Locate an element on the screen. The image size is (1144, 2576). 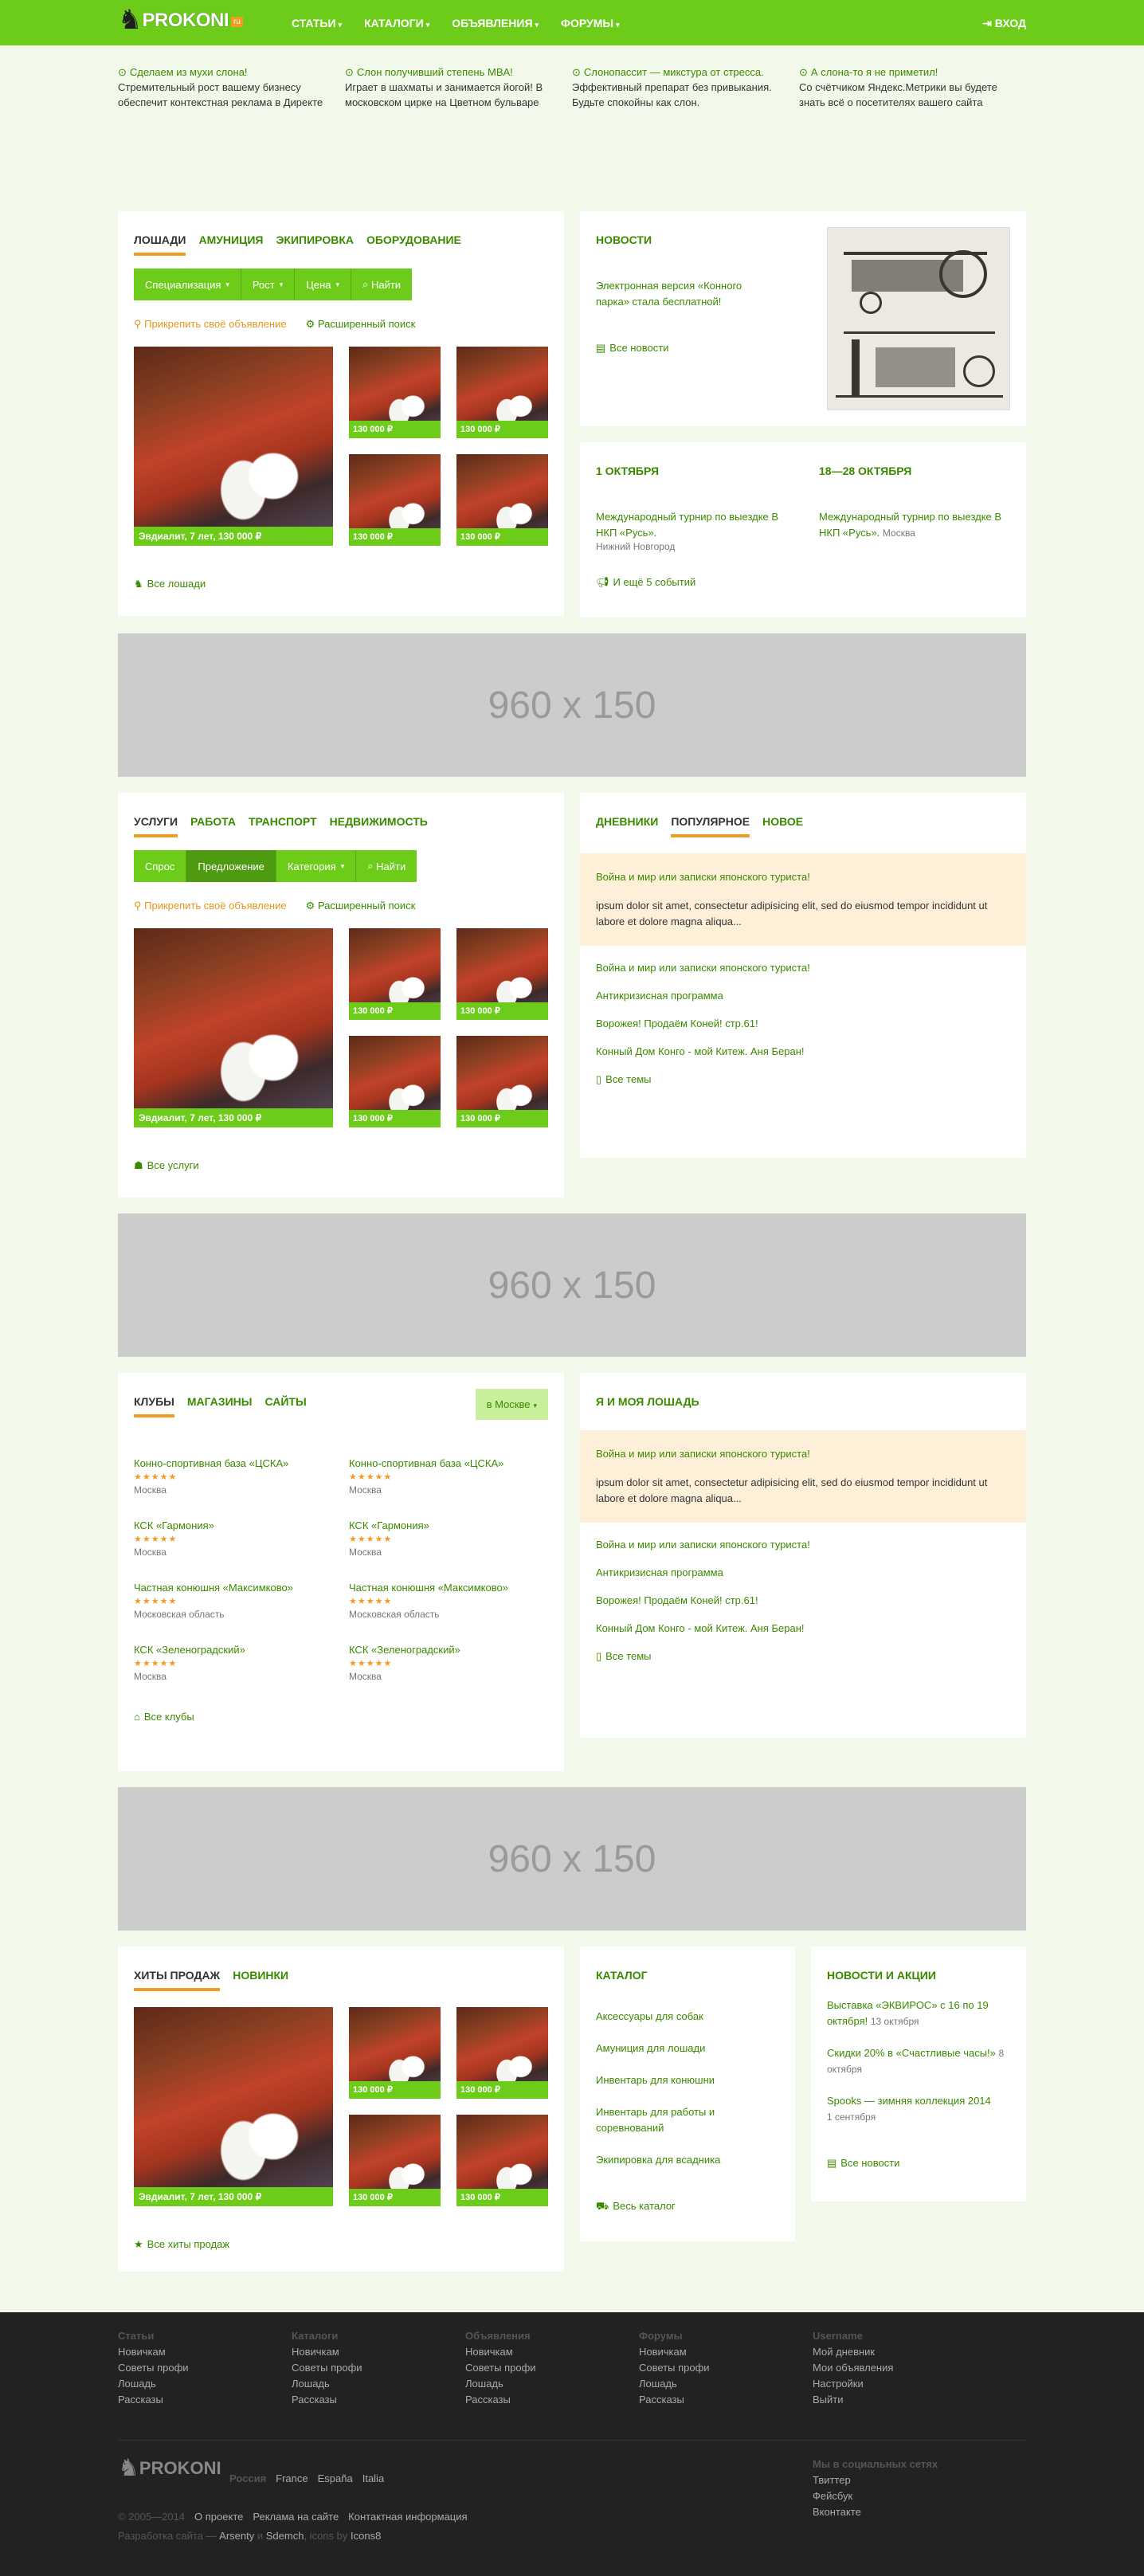
filter-height: Рост ▾ is located at coordinates (268, 285).